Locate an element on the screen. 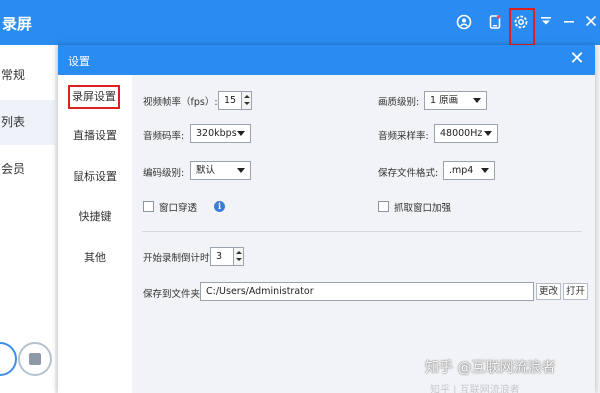 Image resolution: width=600 pixels, height=393 pixels. fps-label: 视频帧率（fps）: is located at coordinates (180, 102).